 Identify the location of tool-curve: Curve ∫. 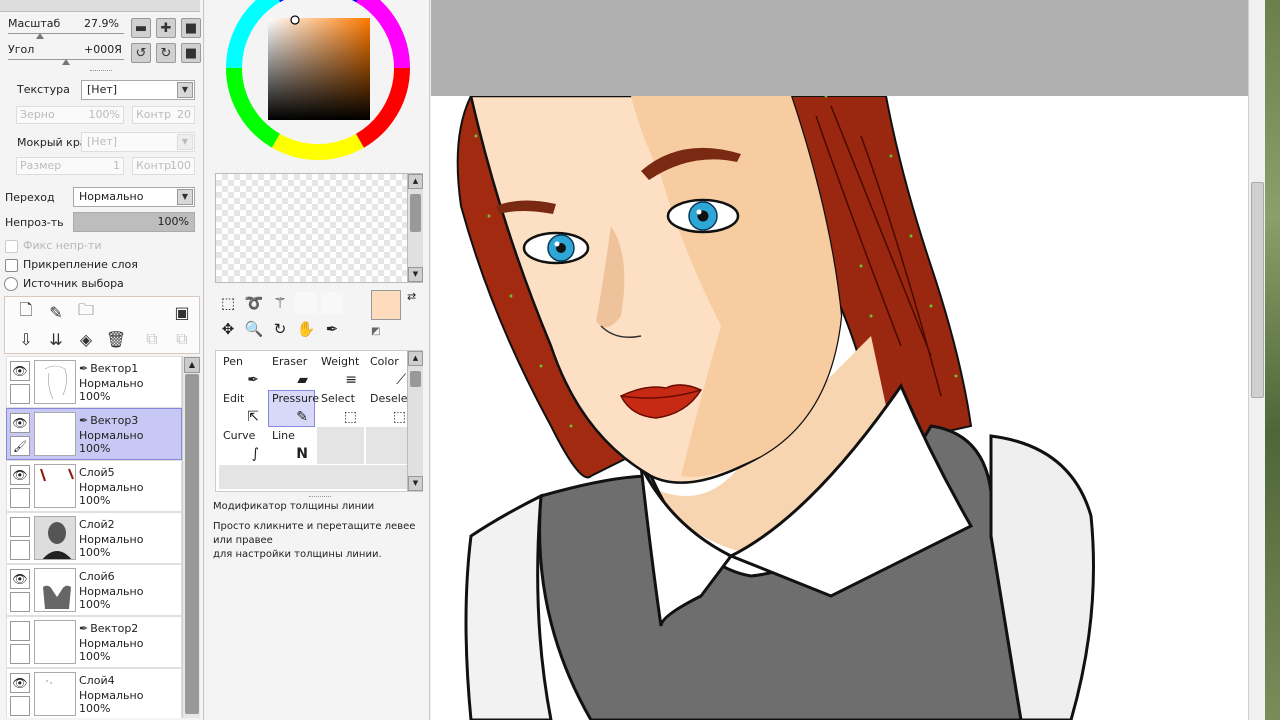
(242, 445).